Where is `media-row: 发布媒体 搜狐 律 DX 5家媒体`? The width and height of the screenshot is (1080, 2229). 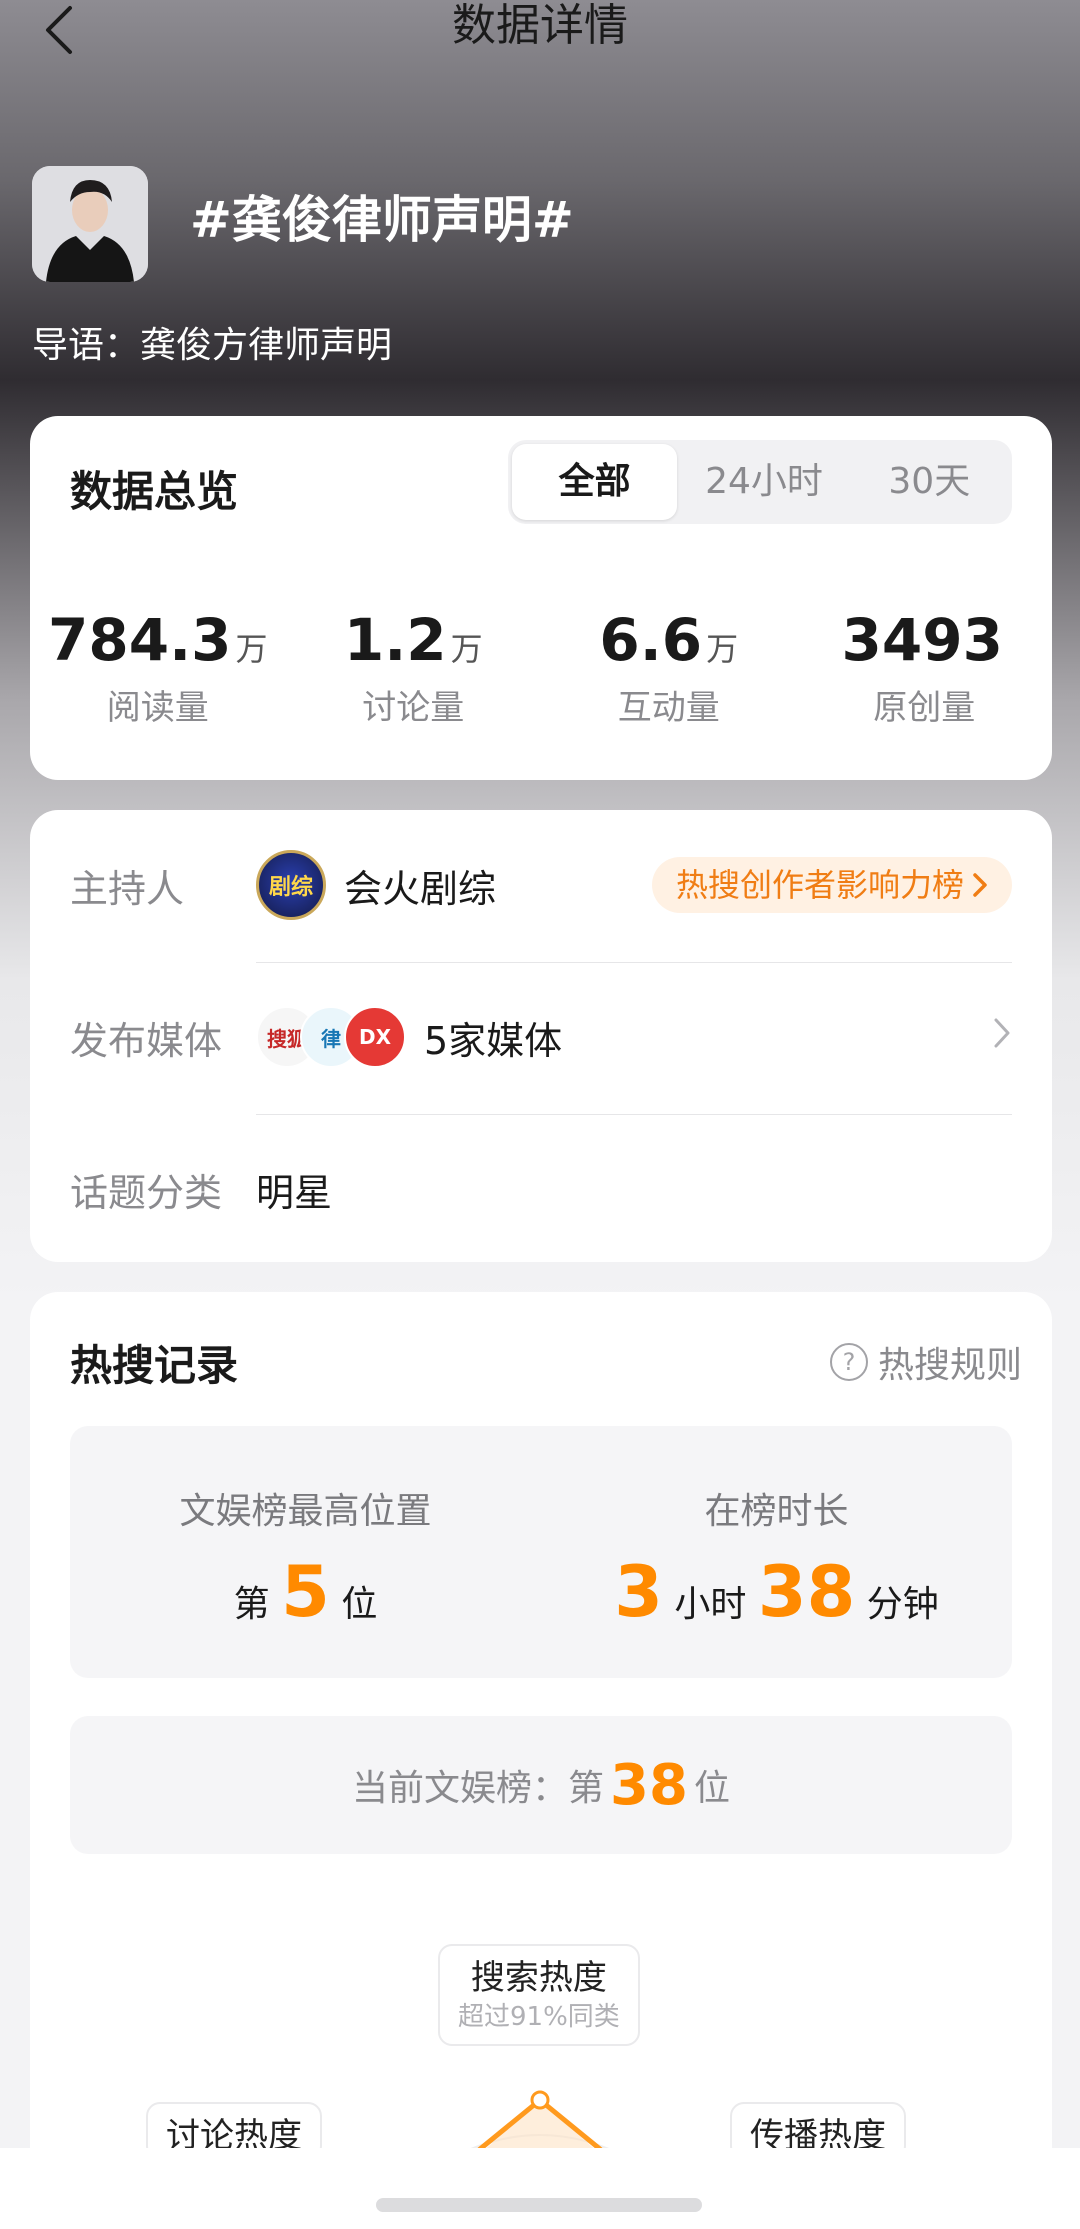 media-row: 发布媒体 搜狐 律 DX 5家媒体 is located at coordinates (541, 1037).